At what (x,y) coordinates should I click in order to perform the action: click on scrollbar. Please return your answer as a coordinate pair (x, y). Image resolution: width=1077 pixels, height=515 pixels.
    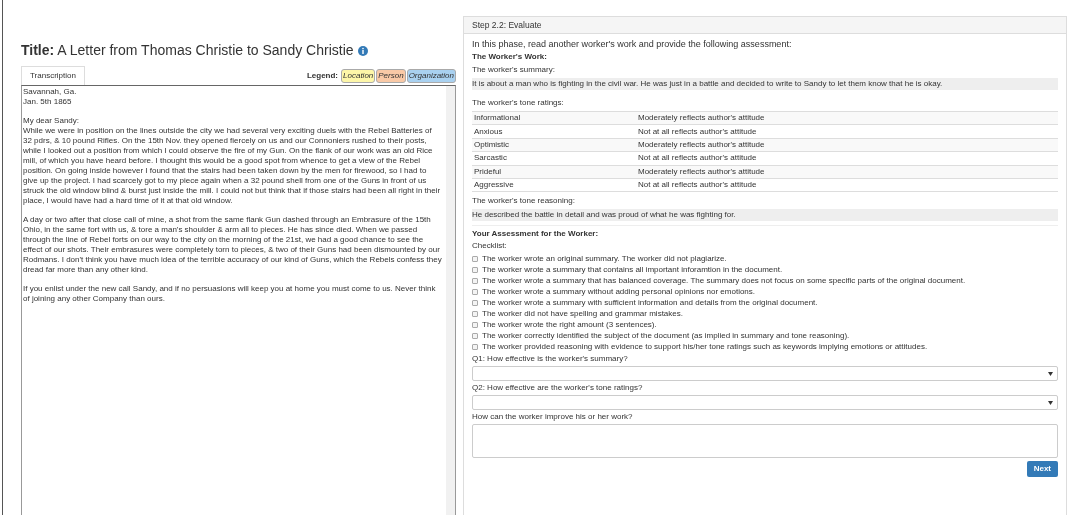
    Looking at the image, I should click on (450, 300).